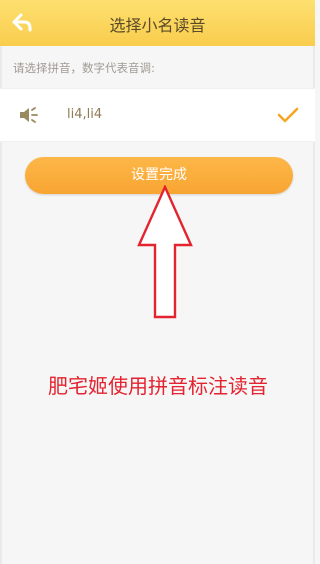  I want to click on pinyin-value: li4,li4, so click(85, 114).